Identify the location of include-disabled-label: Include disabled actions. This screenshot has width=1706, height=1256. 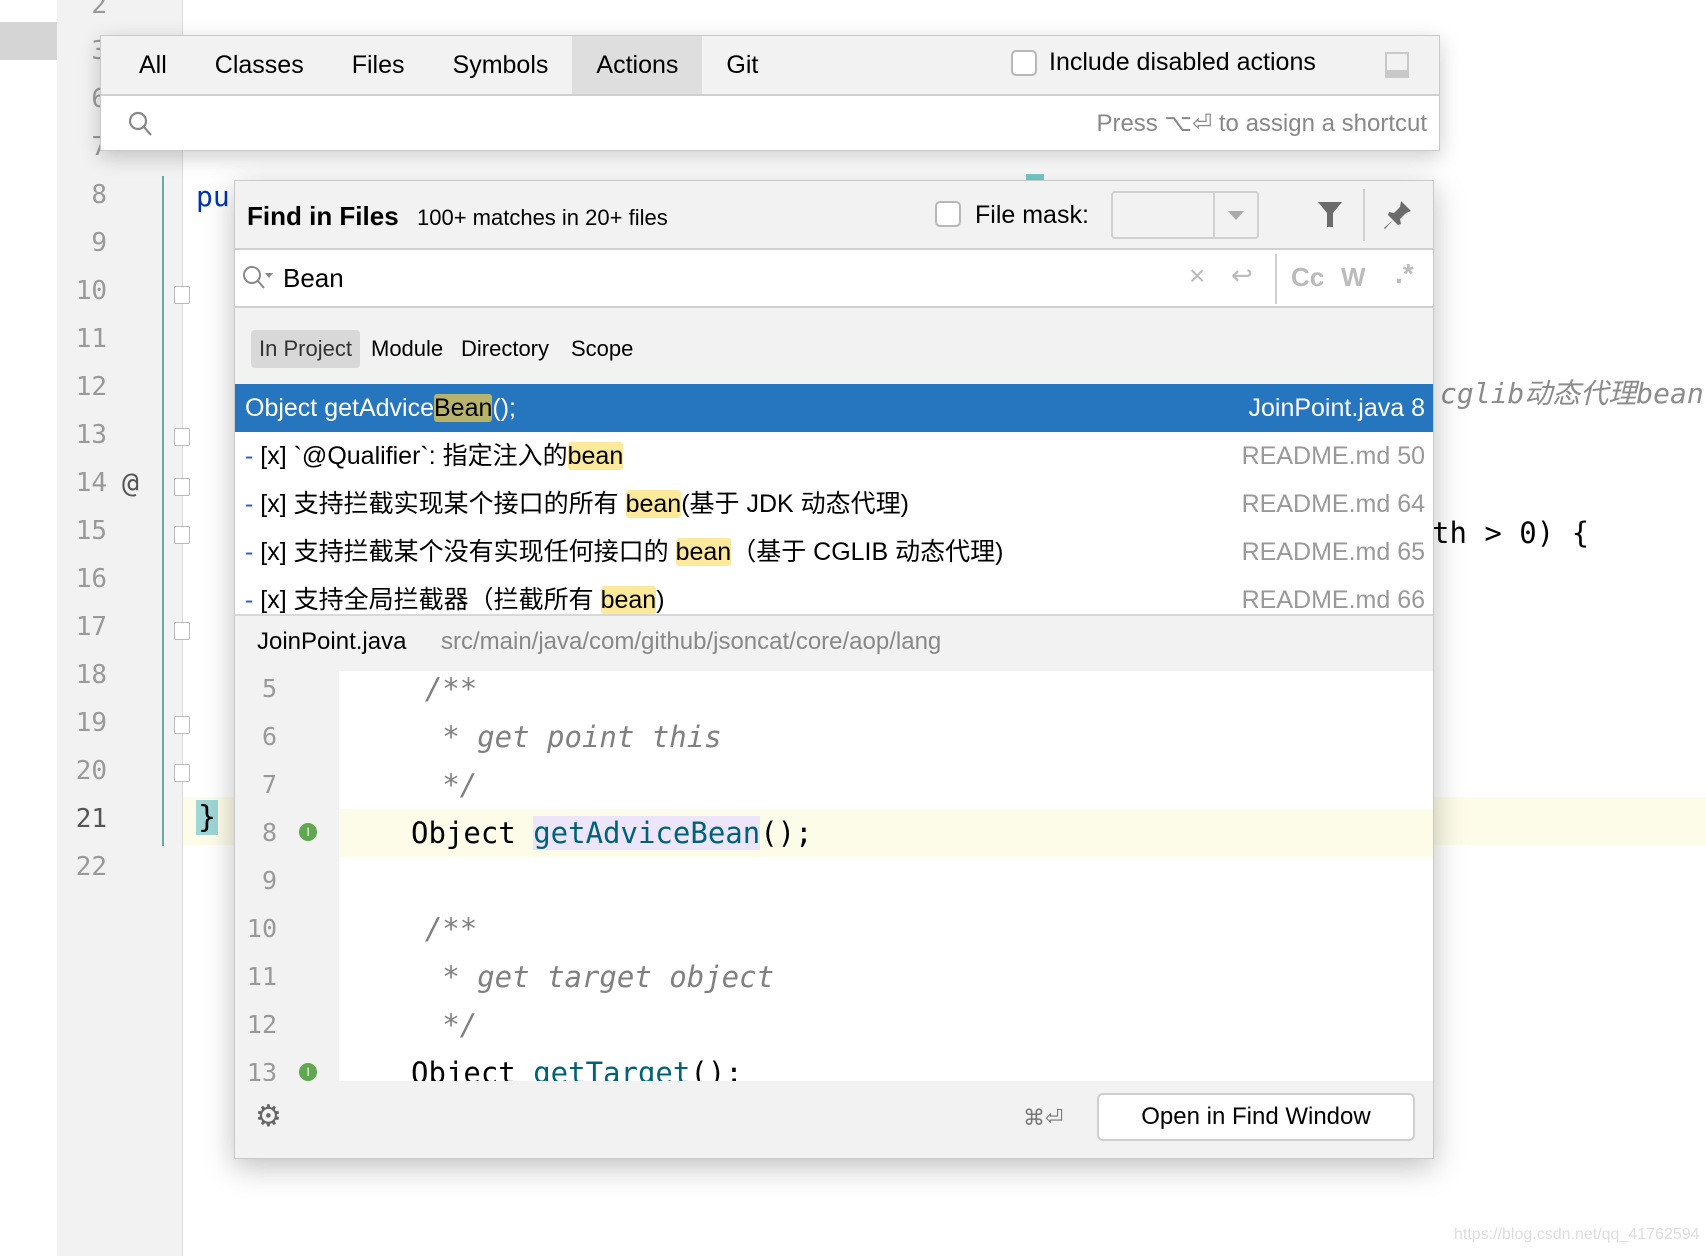
(1182, 62).